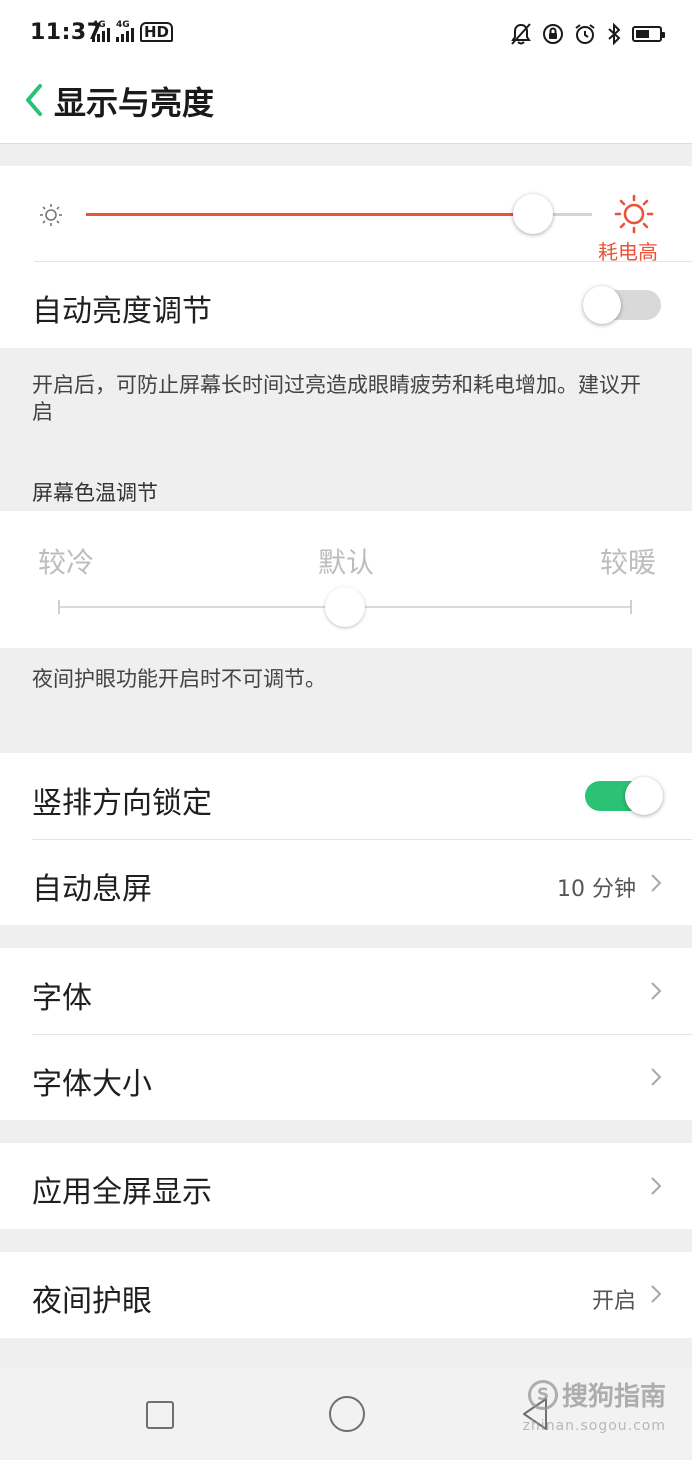 Image resolution: width=692 pixels, height=1460 pixels. I want to click on watermark-text: 搜狗指南, so click(613, 1397).